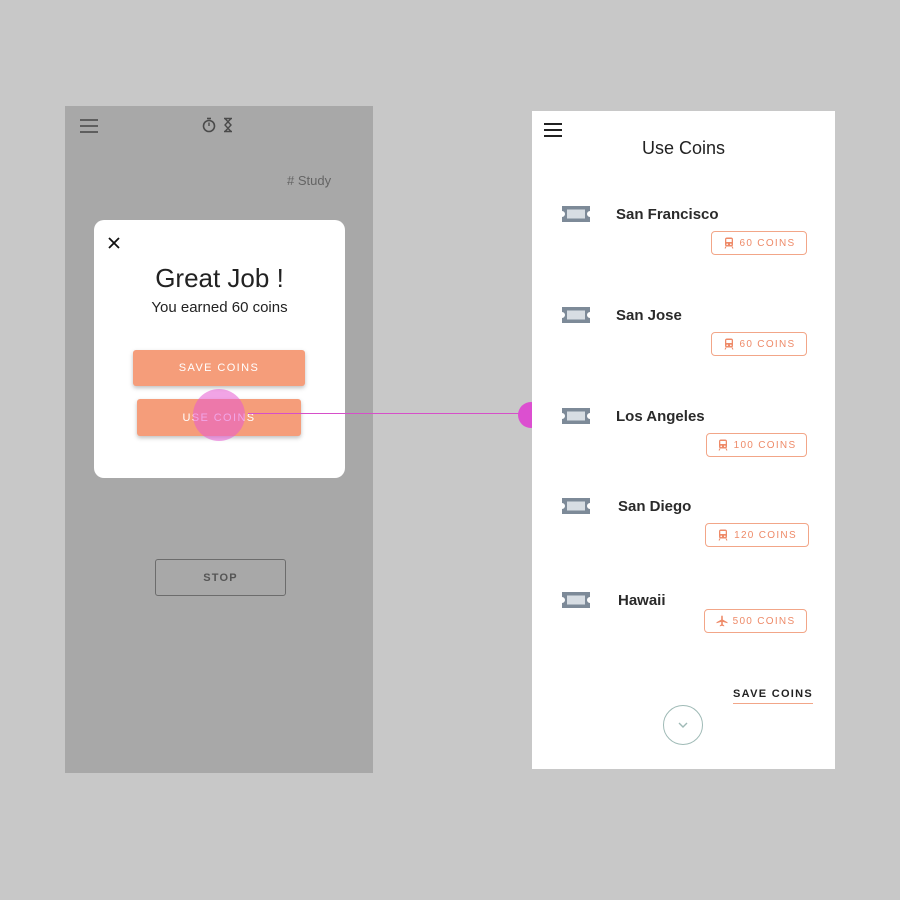 This screenshot has width=900, height=900. Describe the element at coordinates (219, 307) in the screenshot. I see `modal-subtitle: You earned 60 coins` at that location.